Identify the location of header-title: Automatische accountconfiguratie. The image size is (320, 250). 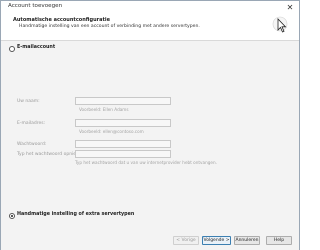
(61, 20).